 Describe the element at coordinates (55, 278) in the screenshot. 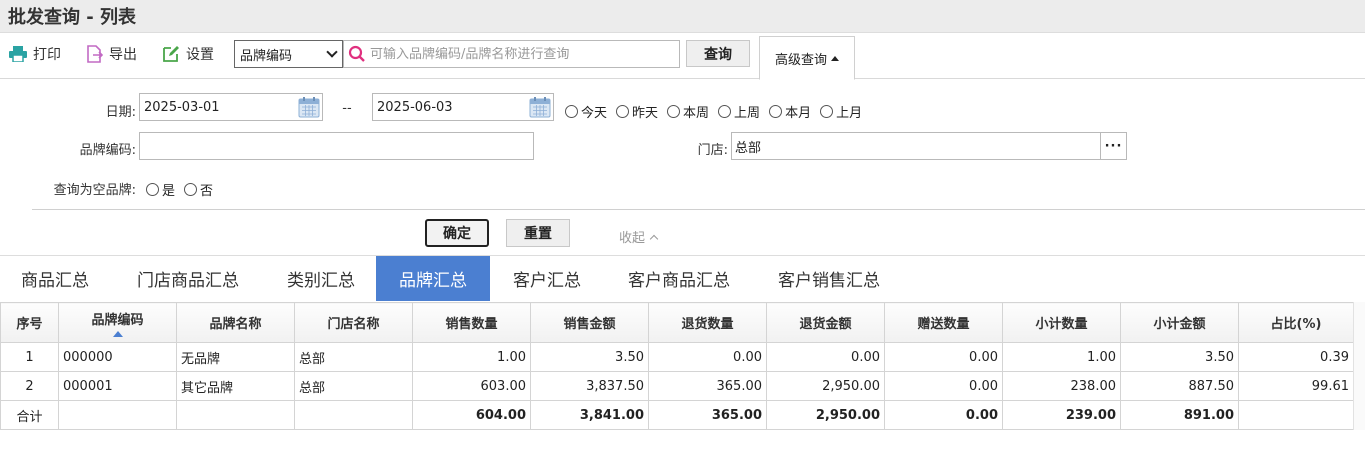

I see `tab-product-summary: 商品汇总` at that location.